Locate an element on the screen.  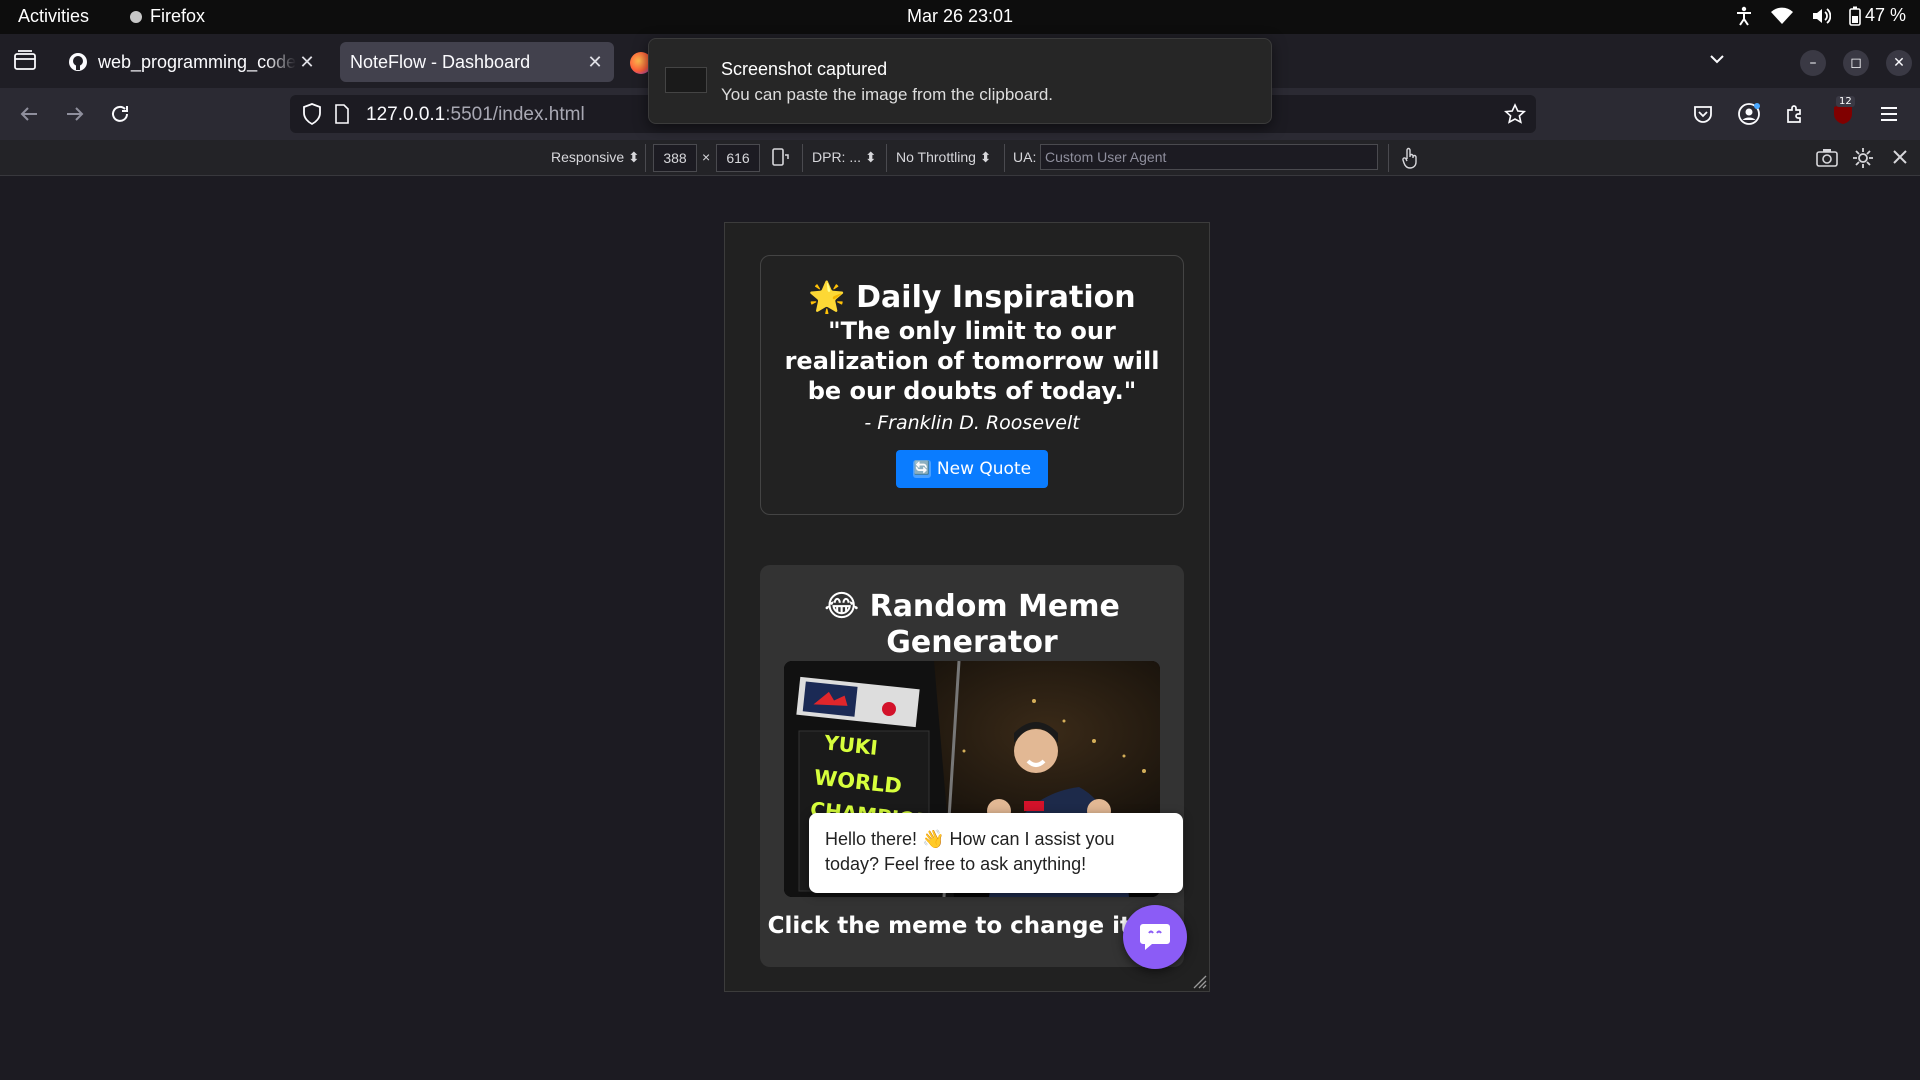
rotate-viewport-icon is located at coordinates (780, 158).